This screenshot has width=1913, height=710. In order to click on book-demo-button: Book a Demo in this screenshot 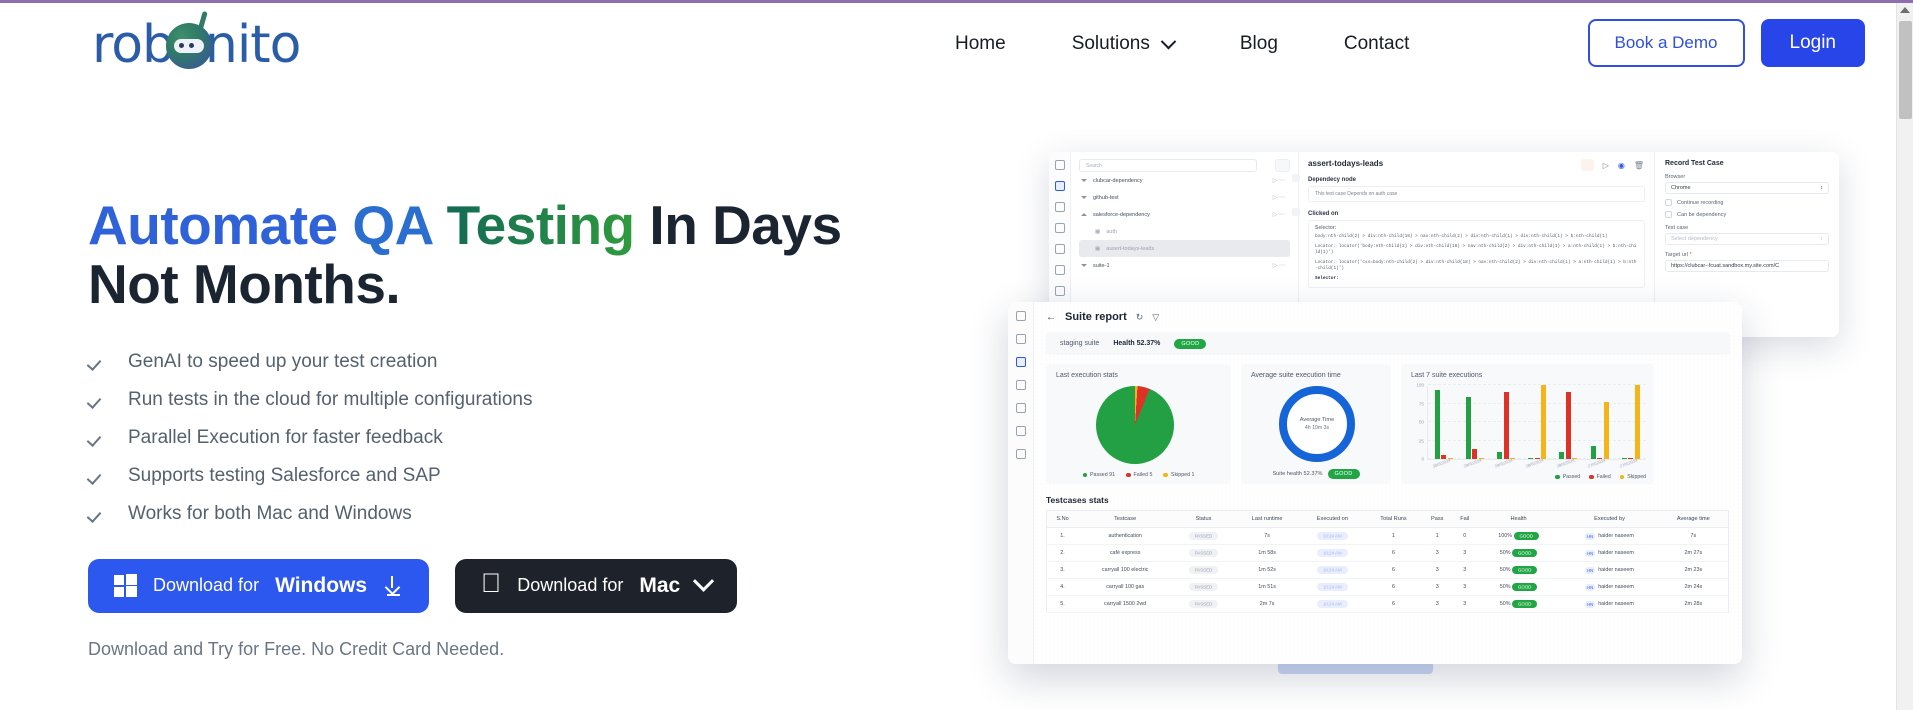, I will do `click(1666, 43)`.